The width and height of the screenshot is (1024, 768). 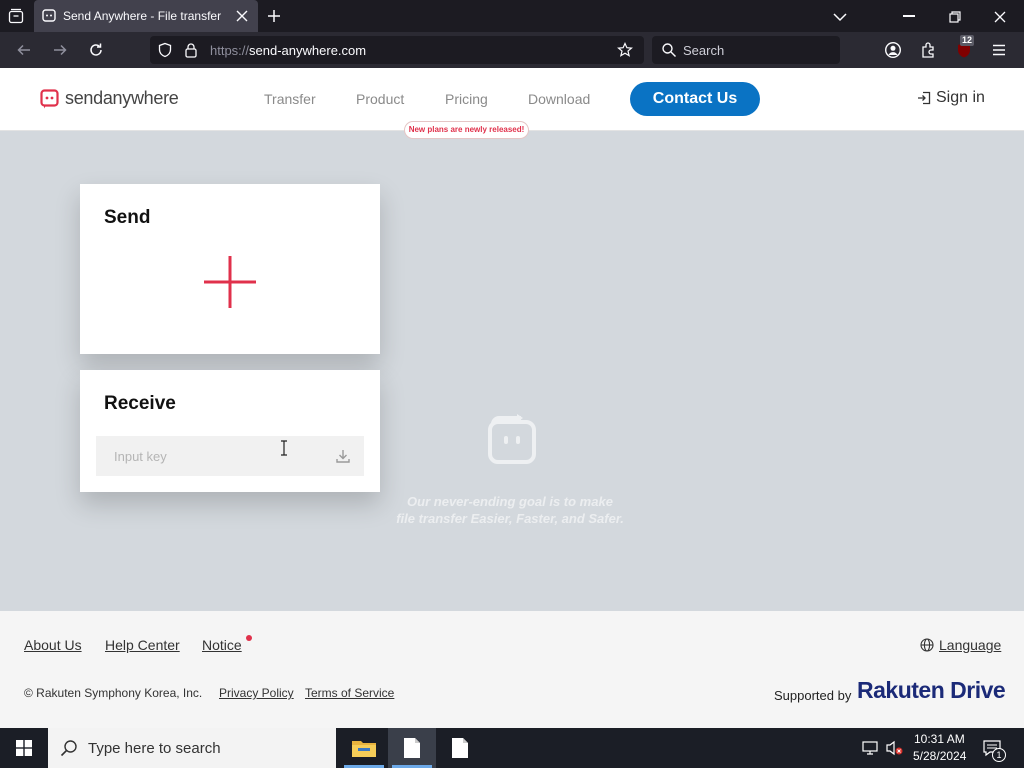 What do you see at coordinates (929, 50) in the screenshot?
I see `extensions-puzzle-icon` at bounding box center [929, 50].